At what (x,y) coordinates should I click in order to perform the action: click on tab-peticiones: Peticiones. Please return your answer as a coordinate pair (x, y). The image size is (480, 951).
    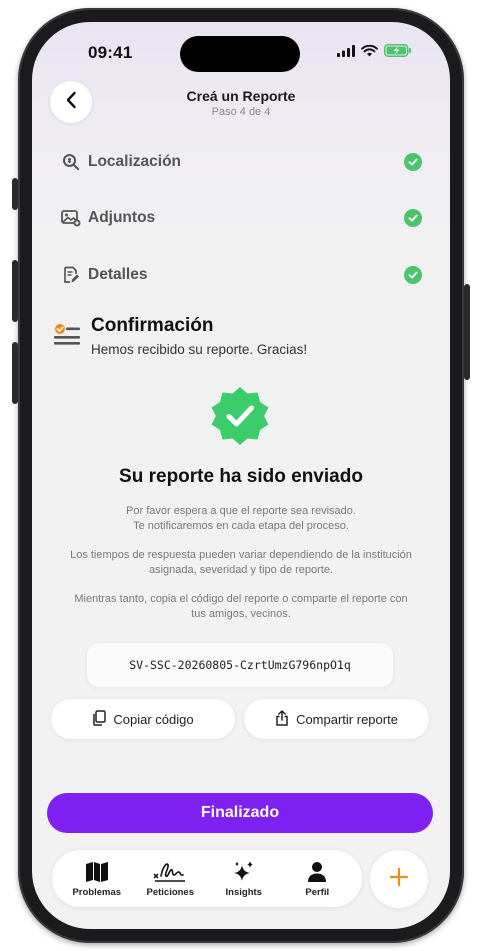
    Looking at the image, I should click on (170, 878).